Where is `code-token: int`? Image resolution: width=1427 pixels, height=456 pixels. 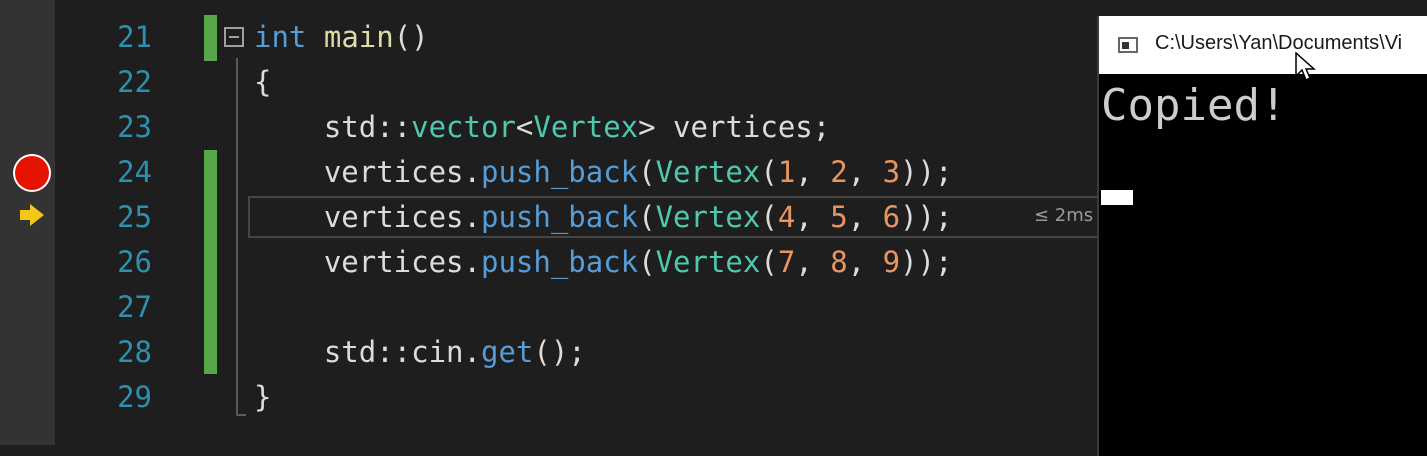 code-token: int is located at coordinates (280, 37).